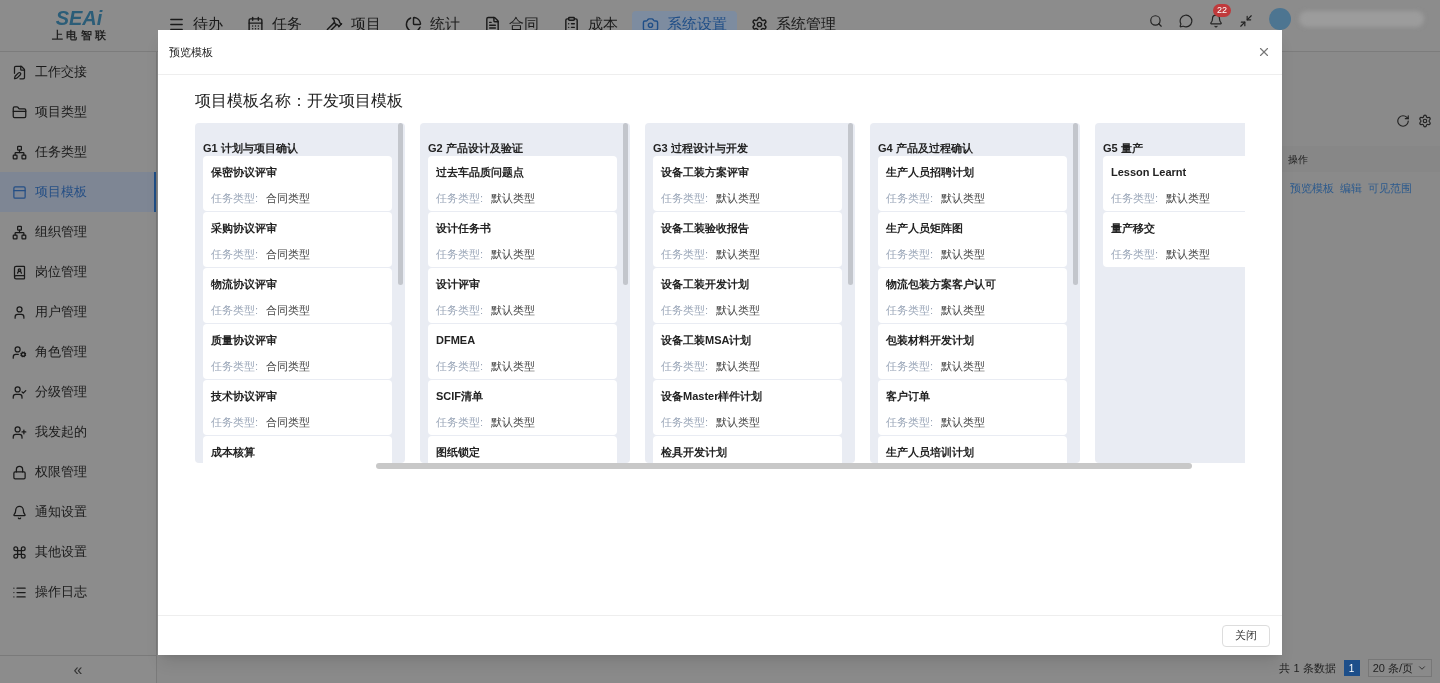  Describe the element at coordinates (78, 592) in the screenshot. I see `sidebar-item: 操作日志` at that location.